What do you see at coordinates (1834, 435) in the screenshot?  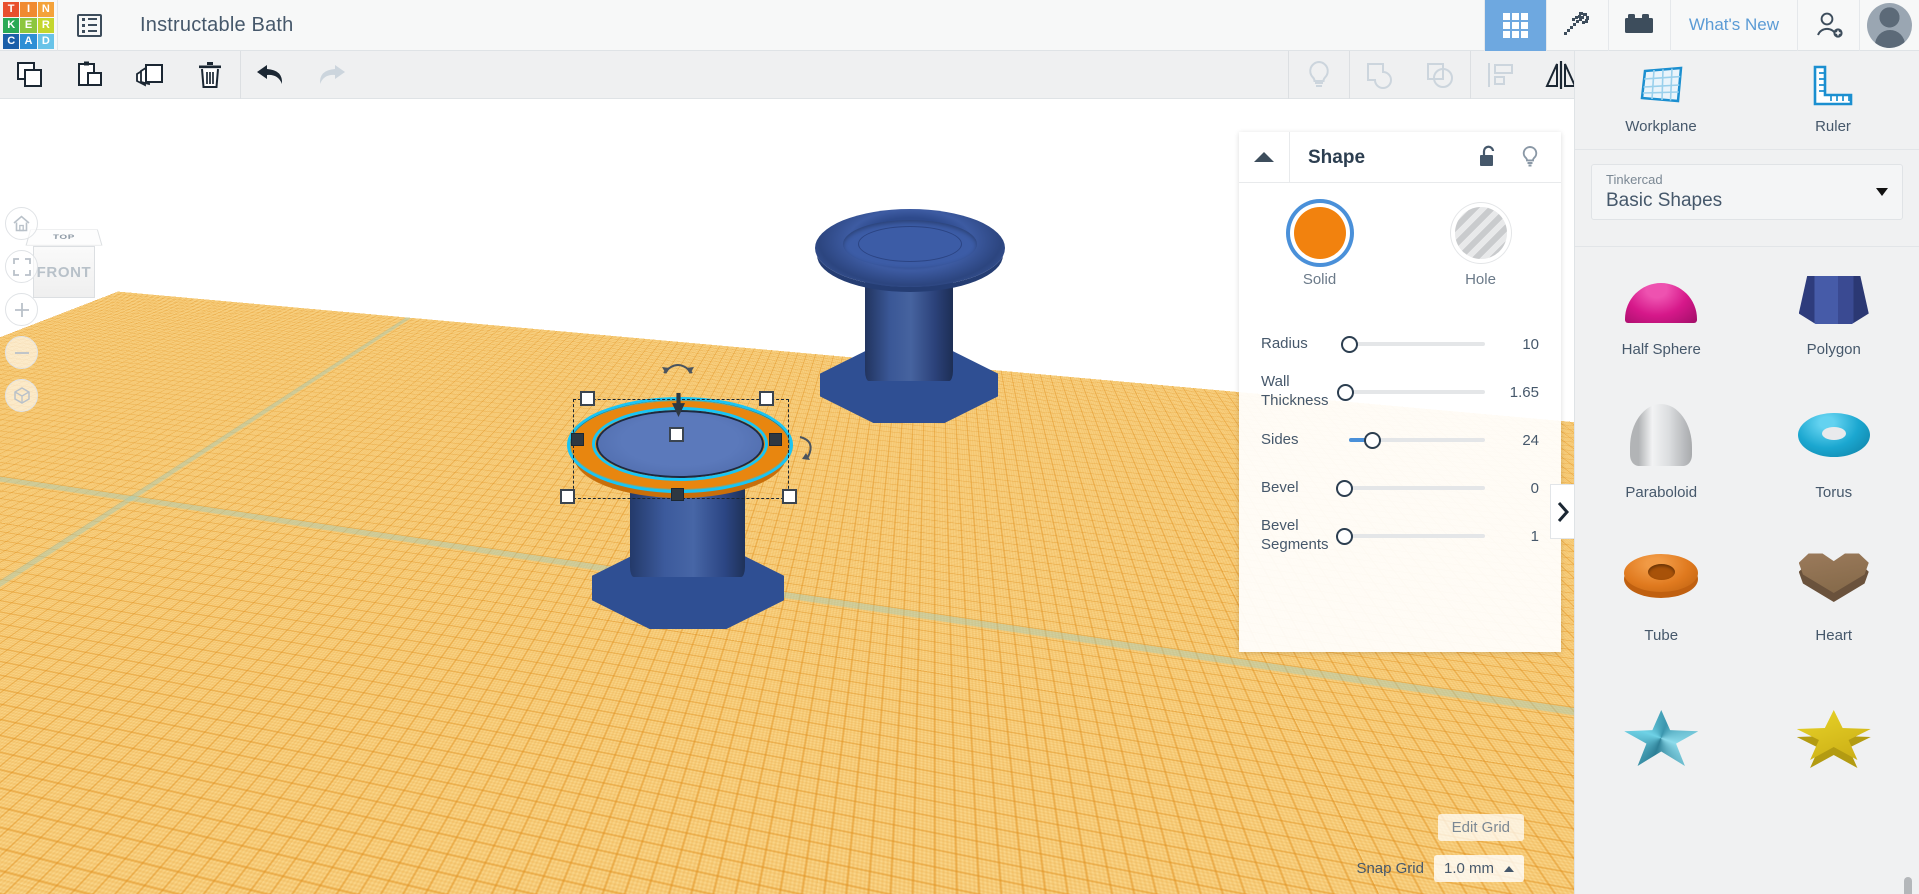 I see `torus-shape` at bounding box center [1834, 435].